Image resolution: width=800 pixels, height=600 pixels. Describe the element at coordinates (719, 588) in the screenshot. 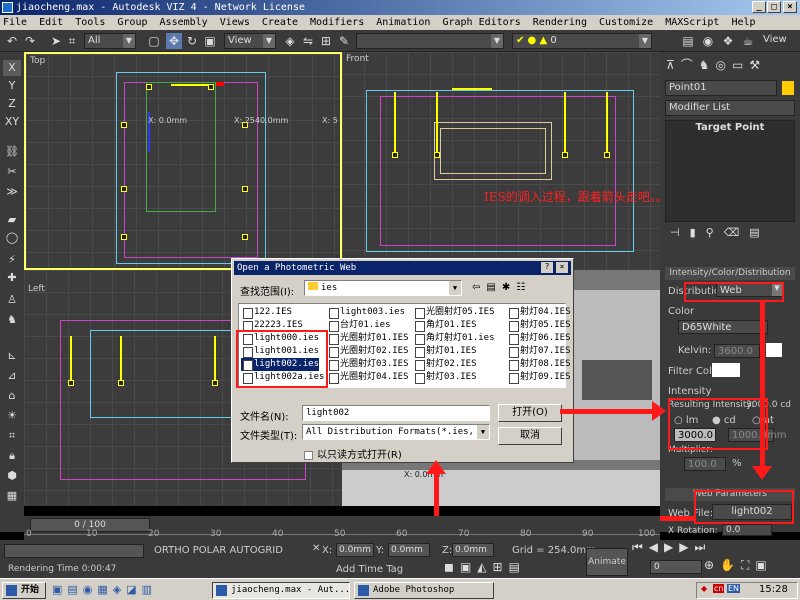

I see `ime-icon: cn` at that location.